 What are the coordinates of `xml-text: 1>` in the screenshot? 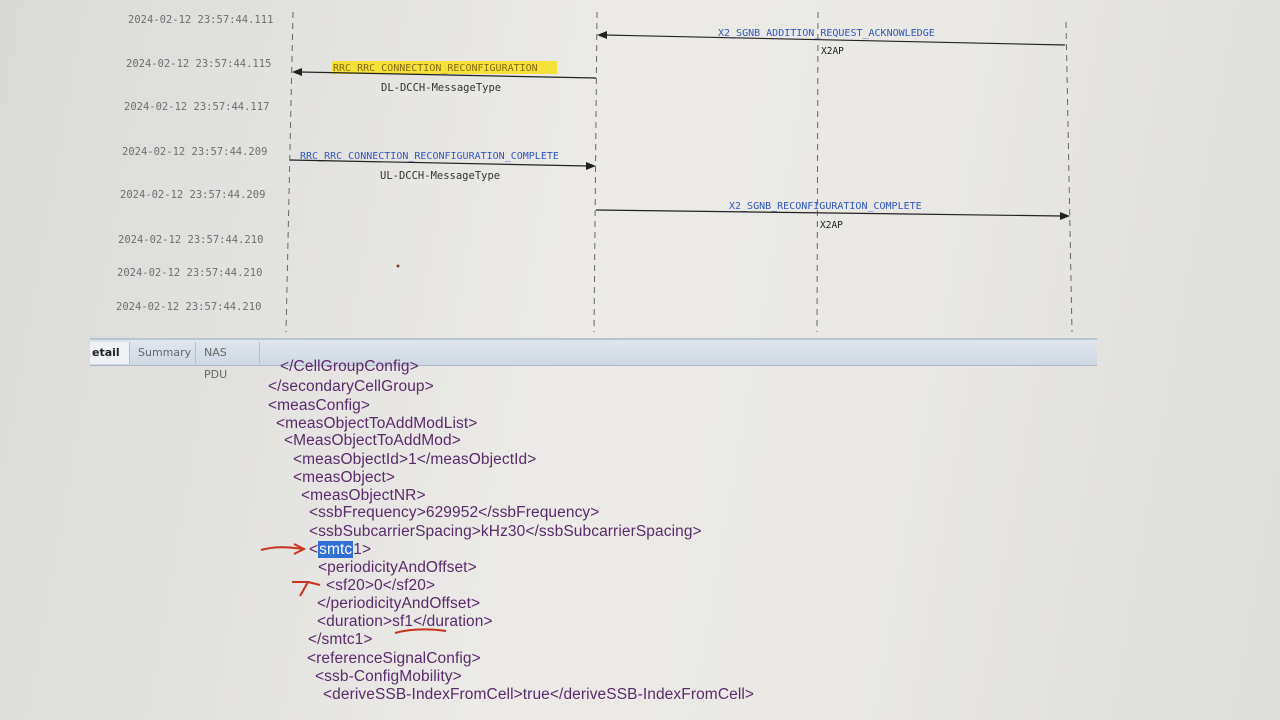 It's located at (362, 549).